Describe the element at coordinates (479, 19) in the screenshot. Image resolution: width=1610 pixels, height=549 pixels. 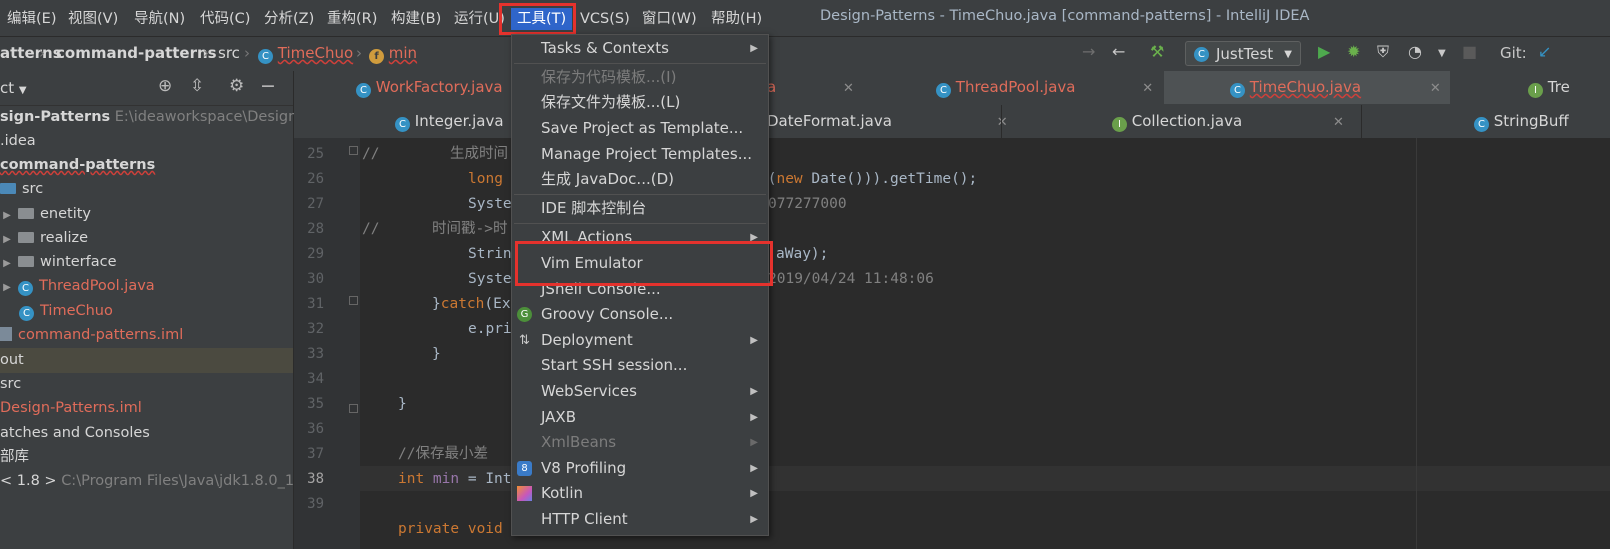
I see `menu-run: 运行(U)` at that location.